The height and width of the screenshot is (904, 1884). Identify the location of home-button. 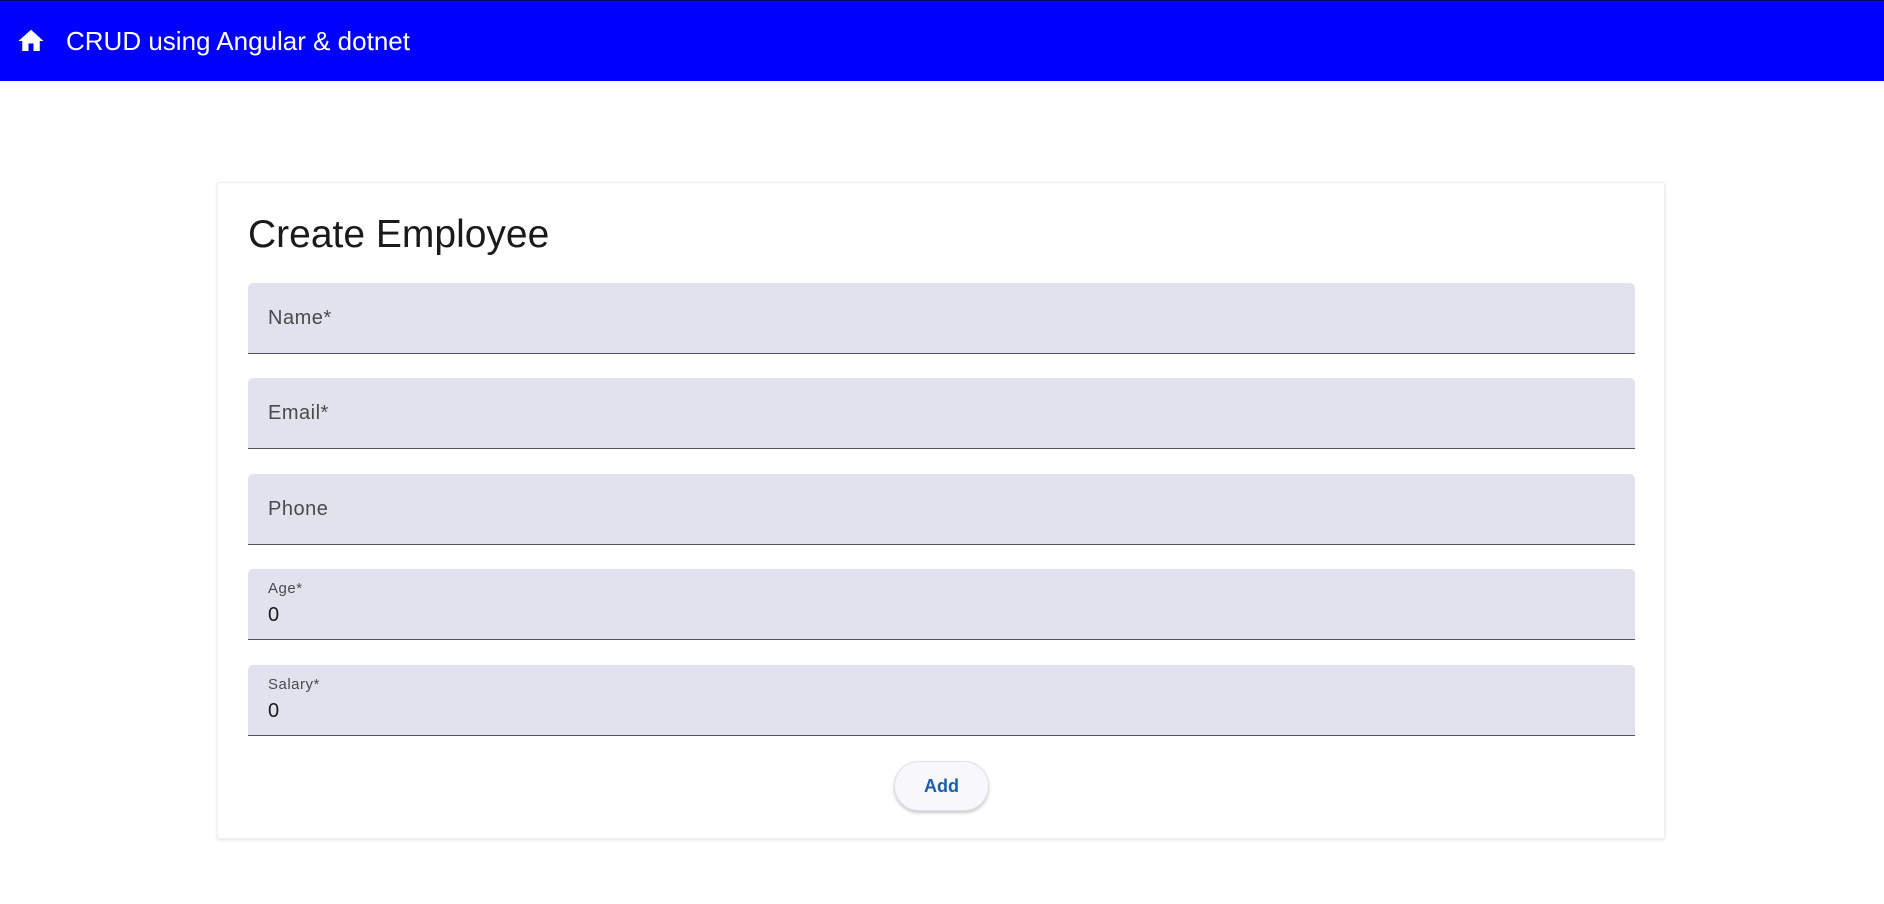
(31, 41).